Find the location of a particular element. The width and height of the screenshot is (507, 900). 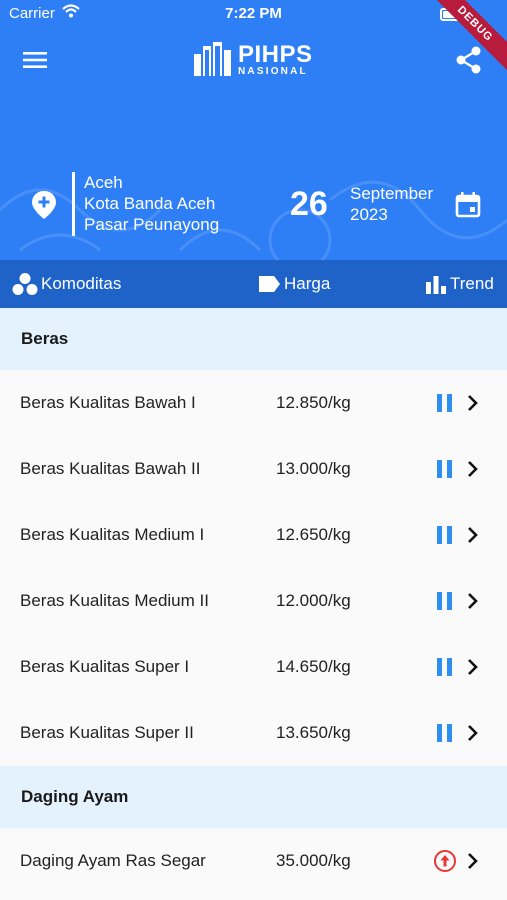

tab-bar: Komoditas Harga Trend is located at coordinates (253, 284).